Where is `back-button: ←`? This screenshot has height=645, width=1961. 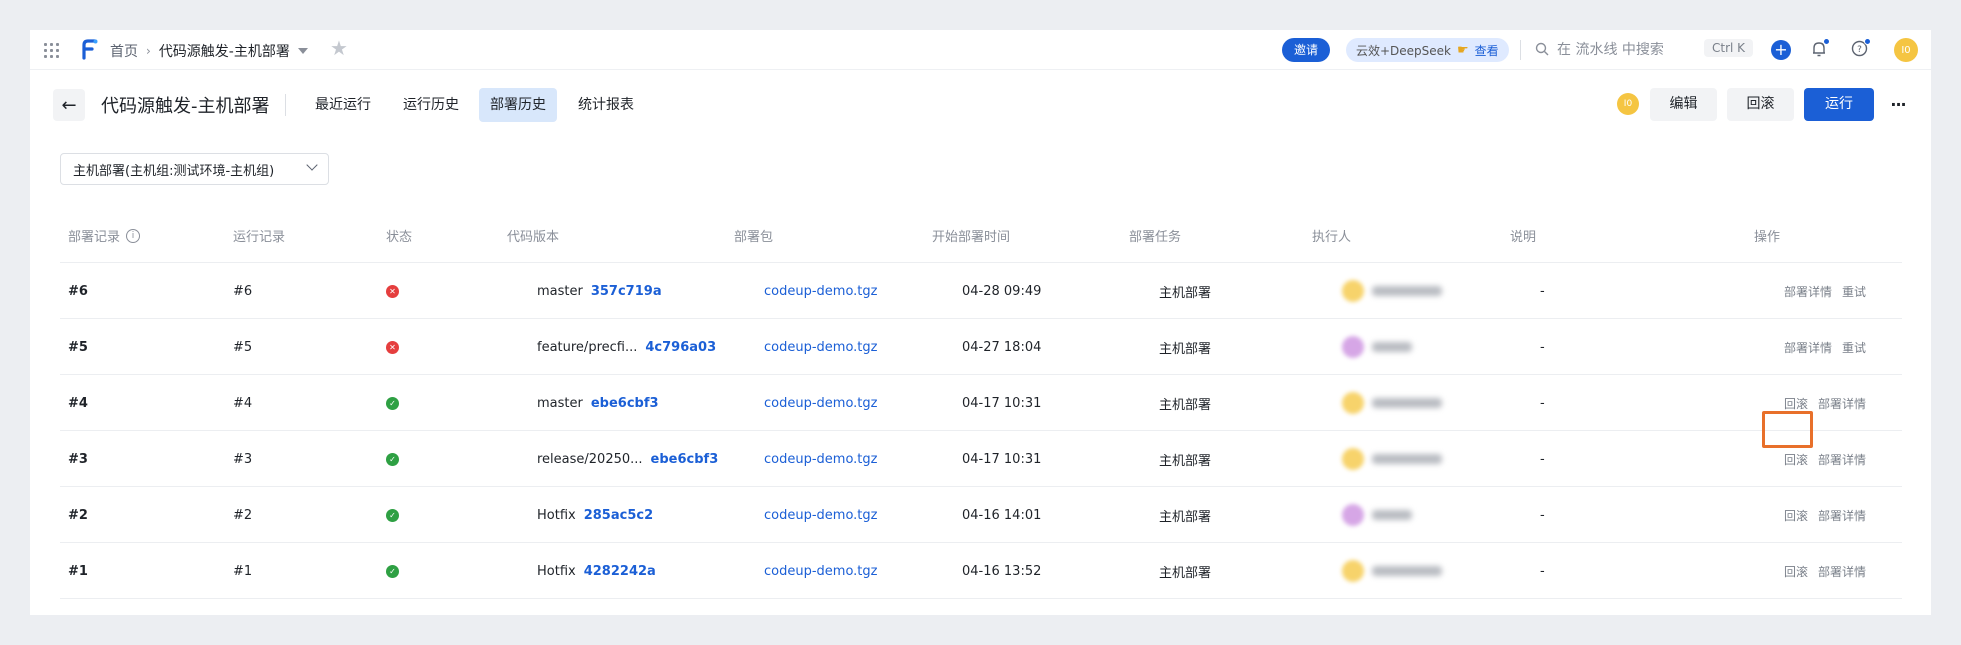 back-button: ← is located at coordinates (69, 105).